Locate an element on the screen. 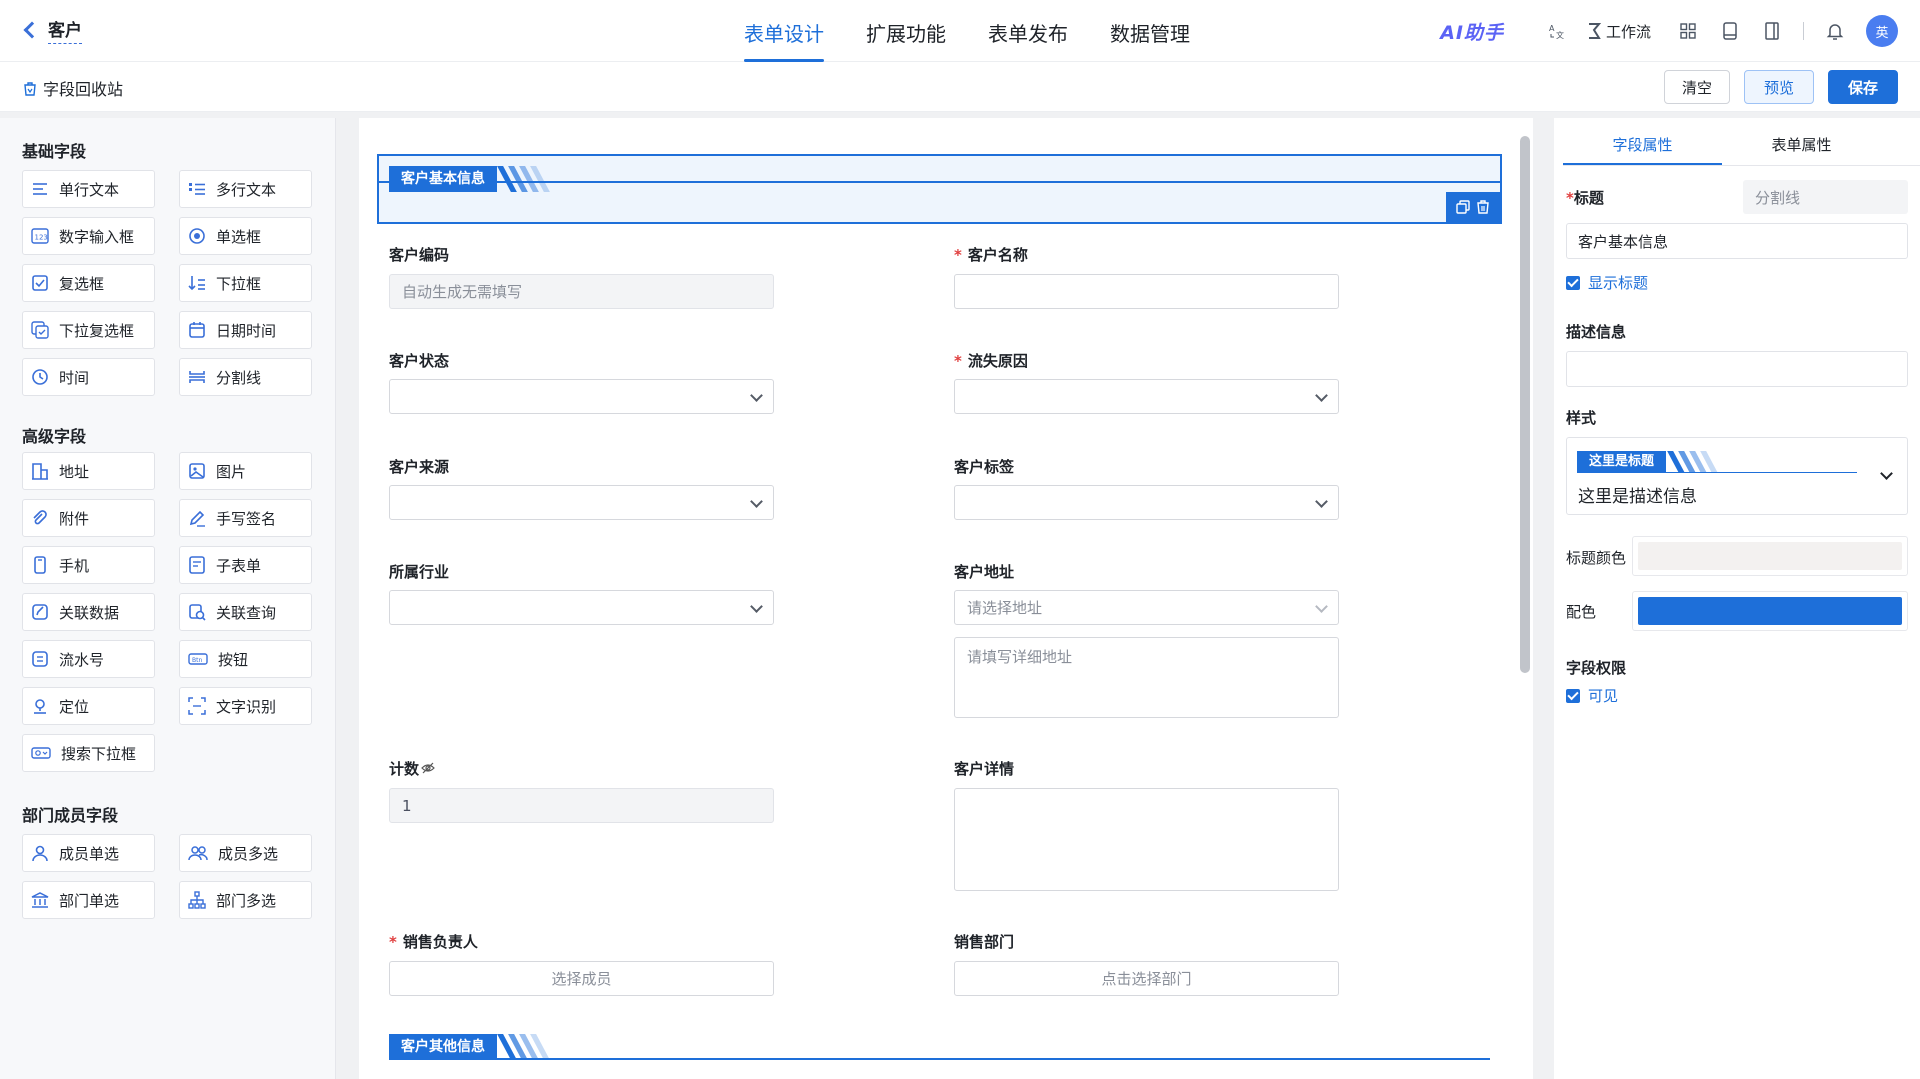  preview-button: 预览 is located at coordinates (1778, 87).